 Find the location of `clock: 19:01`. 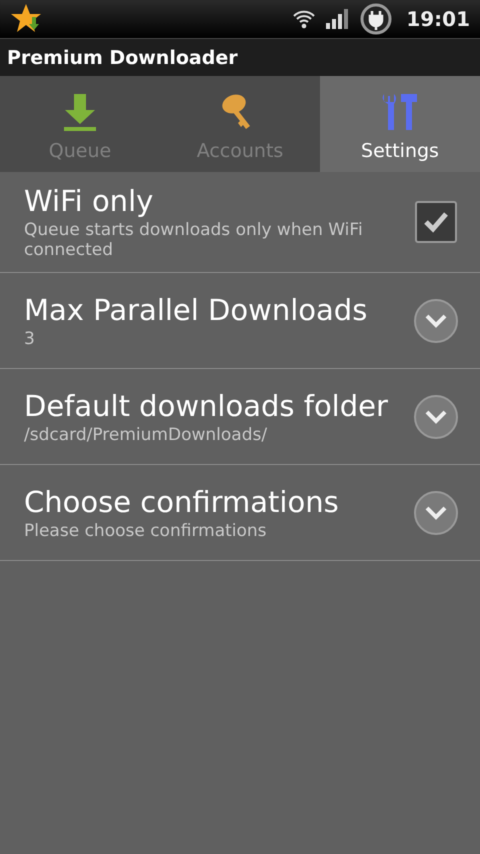

clock: 19:01 is located at coordinates (438, 19).